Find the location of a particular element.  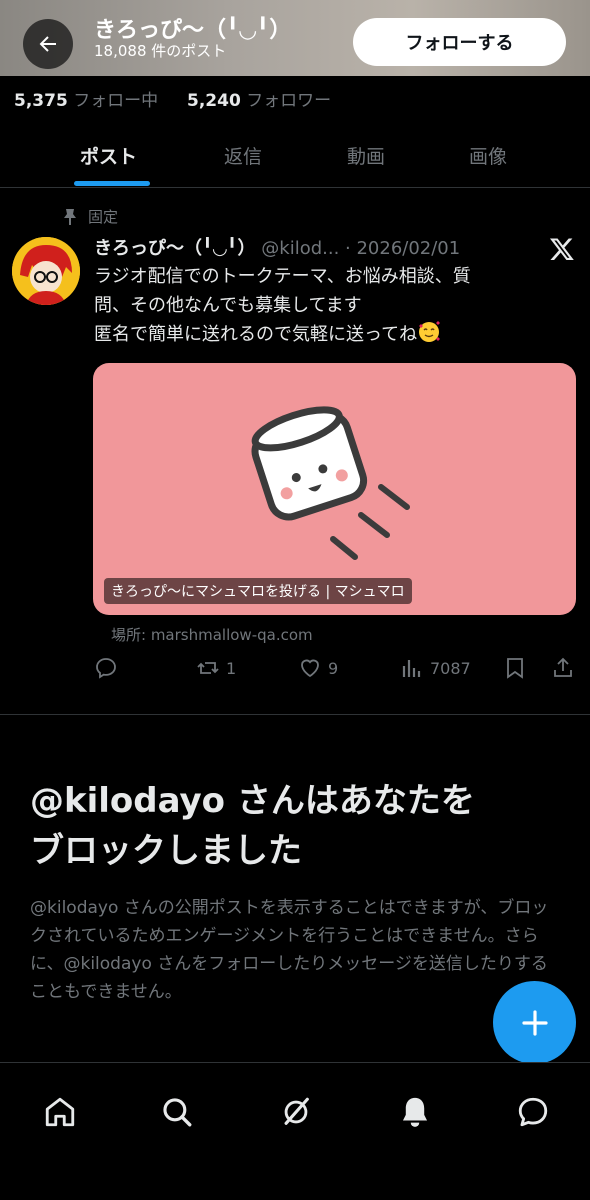

arrow-left-icon is located at coordinates (47, 44).